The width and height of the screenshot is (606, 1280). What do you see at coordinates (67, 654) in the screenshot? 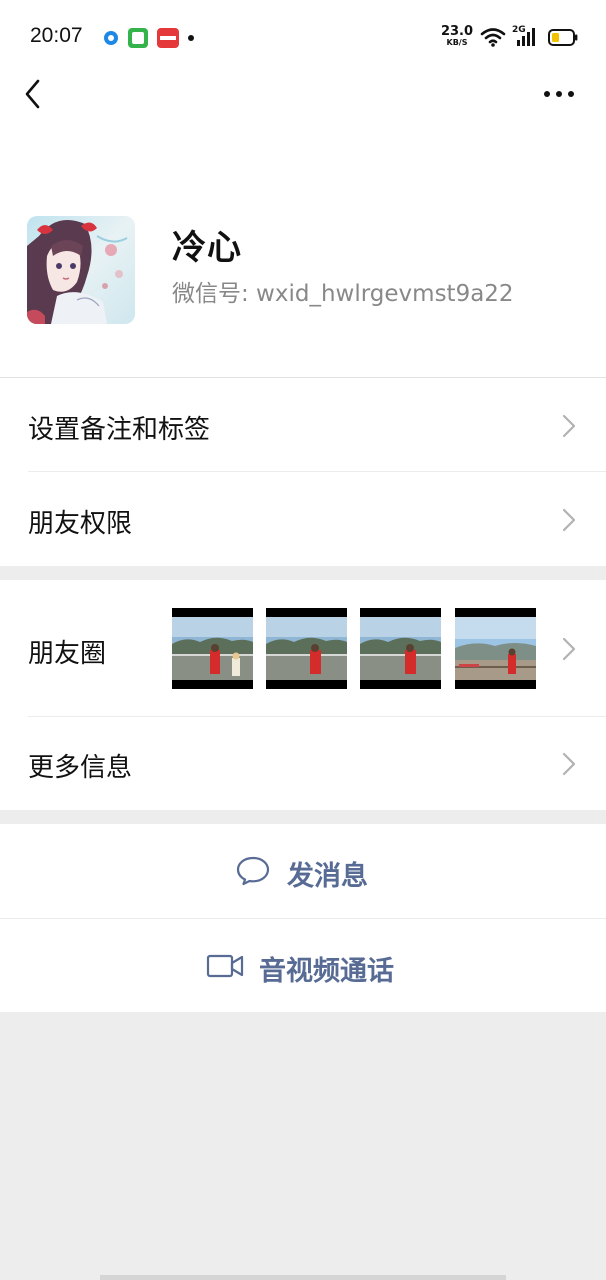
I see `moments-label: 朋友圈` at bounding box center [67, 654].